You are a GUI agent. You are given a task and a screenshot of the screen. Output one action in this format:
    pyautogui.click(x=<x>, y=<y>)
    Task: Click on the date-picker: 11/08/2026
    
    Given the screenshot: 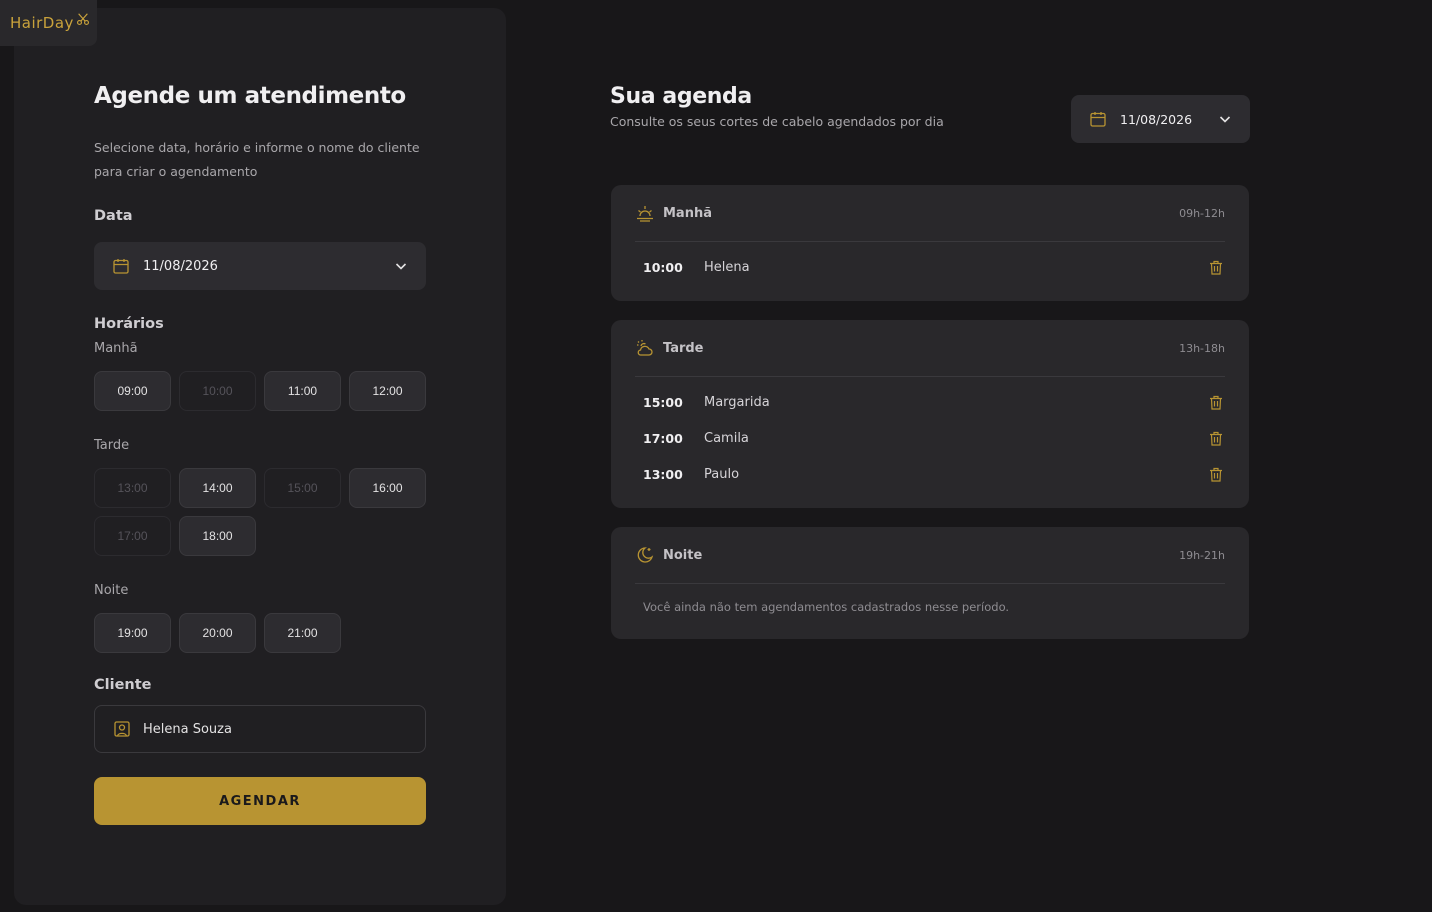 What is the action you would take?
    pyautogui.click(x=260, y=266)
    